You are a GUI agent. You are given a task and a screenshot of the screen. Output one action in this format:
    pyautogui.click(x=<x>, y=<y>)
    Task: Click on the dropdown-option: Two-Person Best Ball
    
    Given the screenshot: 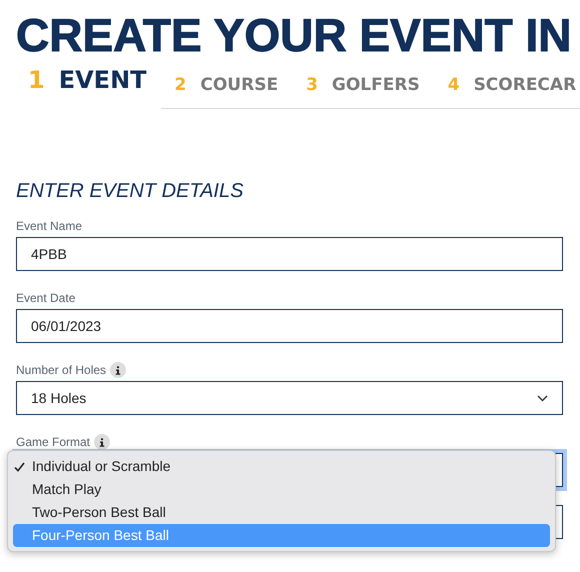 What is the action you would take?
    pyautogui.click(x=281, y=512)
    